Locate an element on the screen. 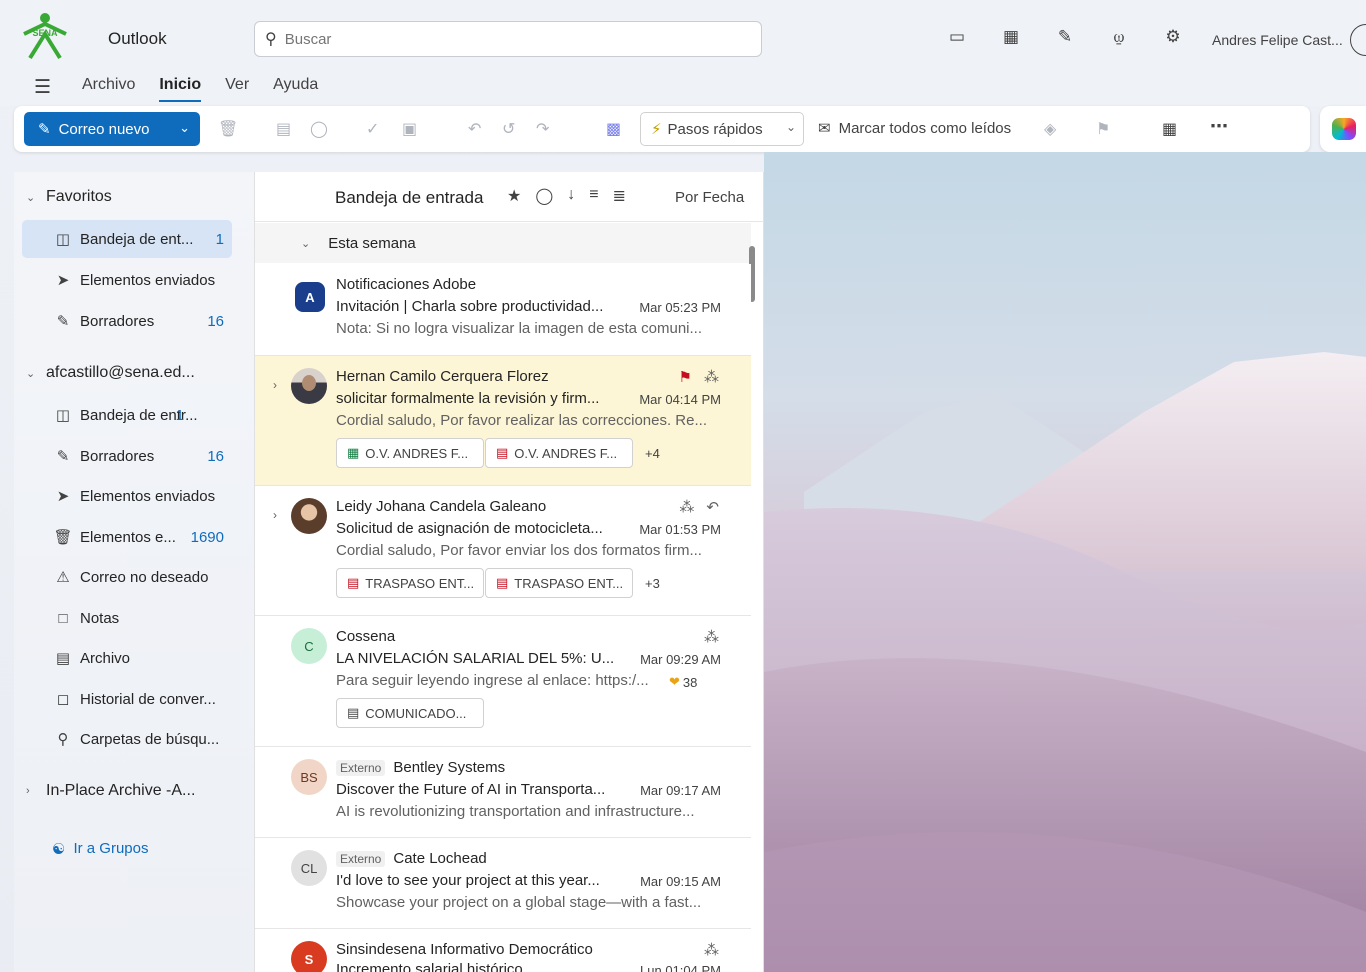  delete-icon: 🗑 is located at coordinates (228, 129).